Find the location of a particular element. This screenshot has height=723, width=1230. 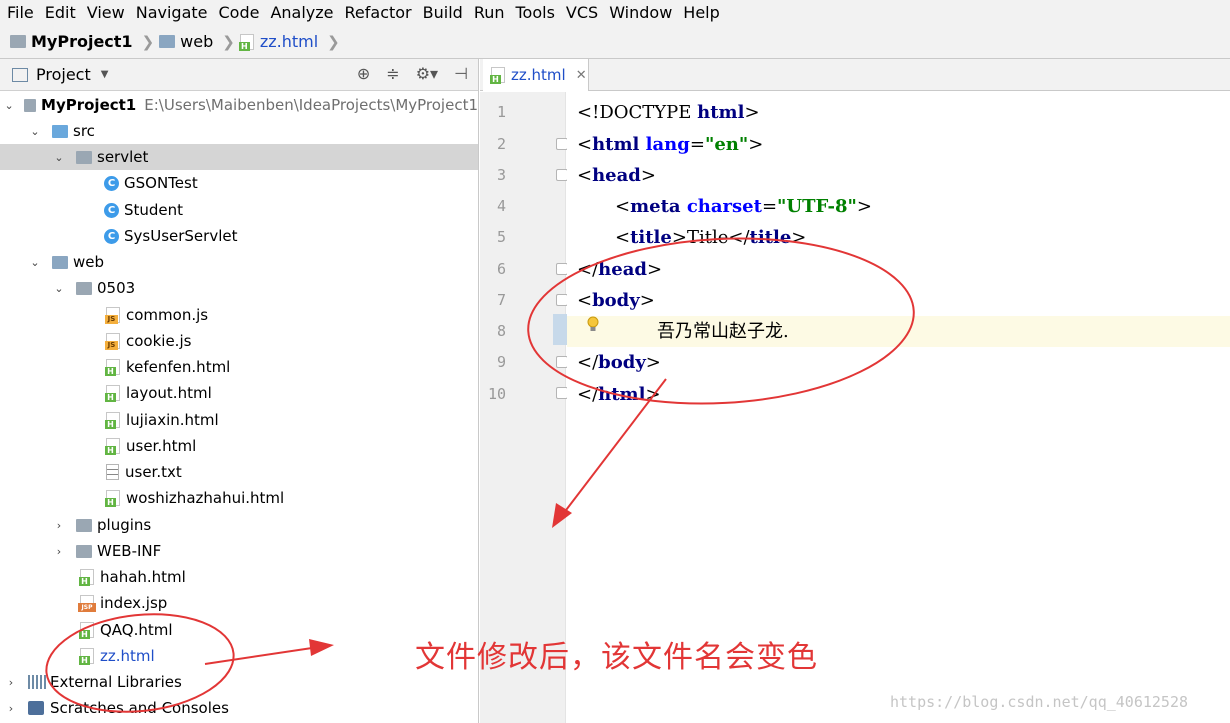

collapse-all-icon: ≑ is located at coordinates (392, 73).